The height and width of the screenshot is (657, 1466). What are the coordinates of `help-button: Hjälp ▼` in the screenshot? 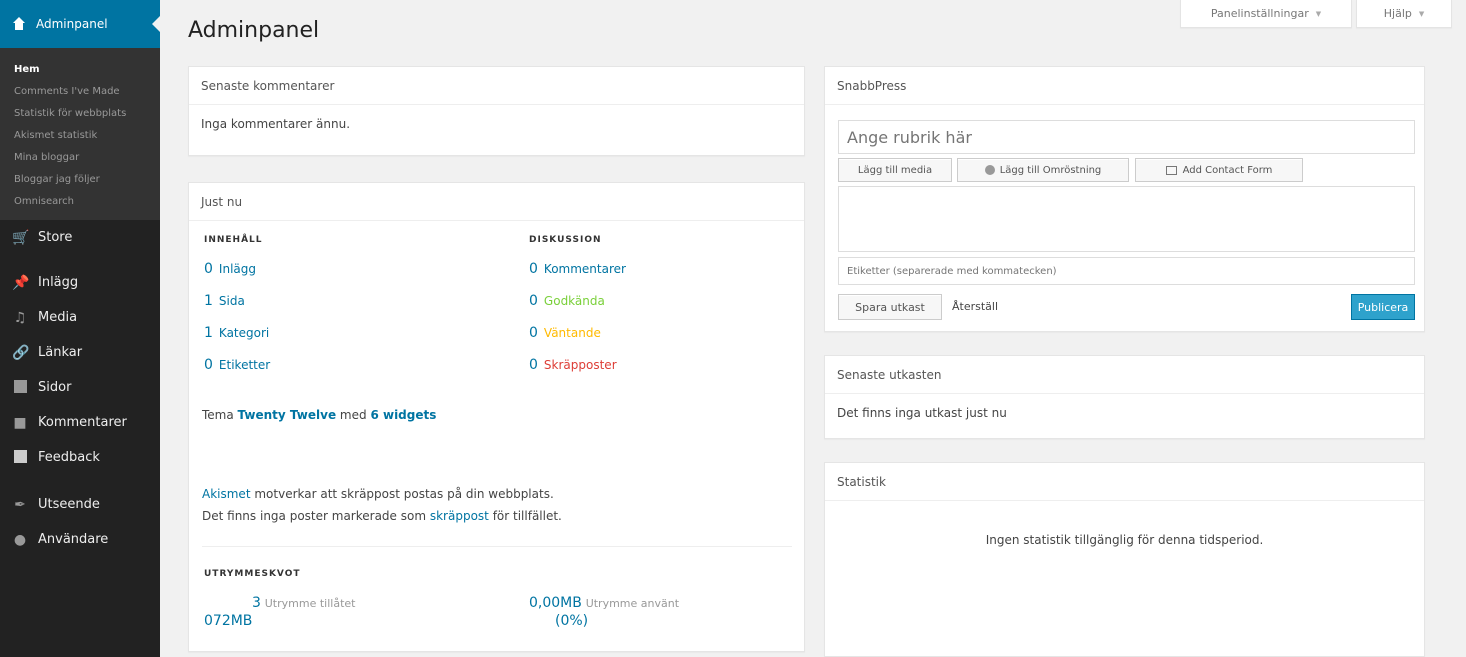 It's located at (1404, 14).